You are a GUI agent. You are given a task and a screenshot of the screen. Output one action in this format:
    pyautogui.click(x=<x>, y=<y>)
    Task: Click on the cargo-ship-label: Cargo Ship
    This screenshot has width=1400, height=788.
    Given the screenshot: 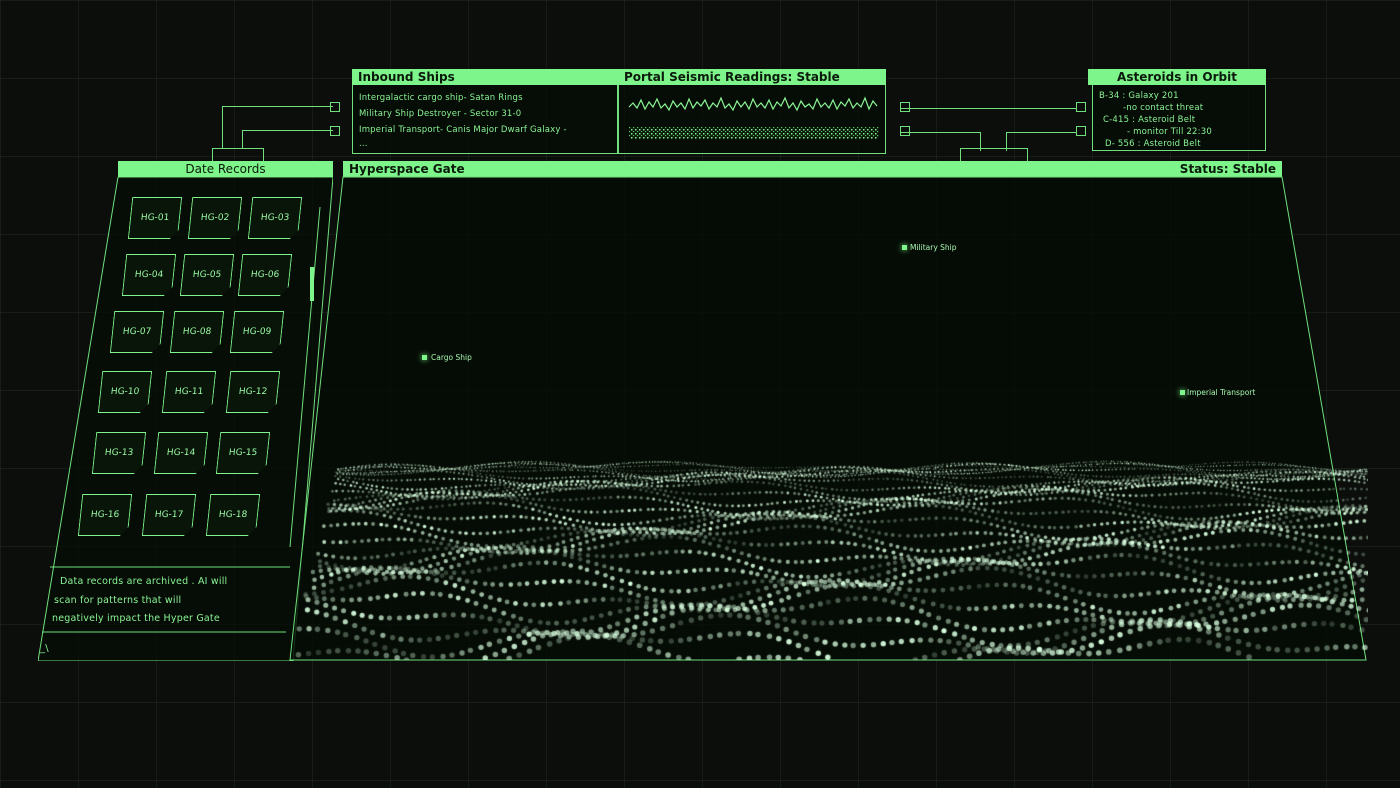 What is the action you would take?
    pyautogui.click(x=451, y=357)
    